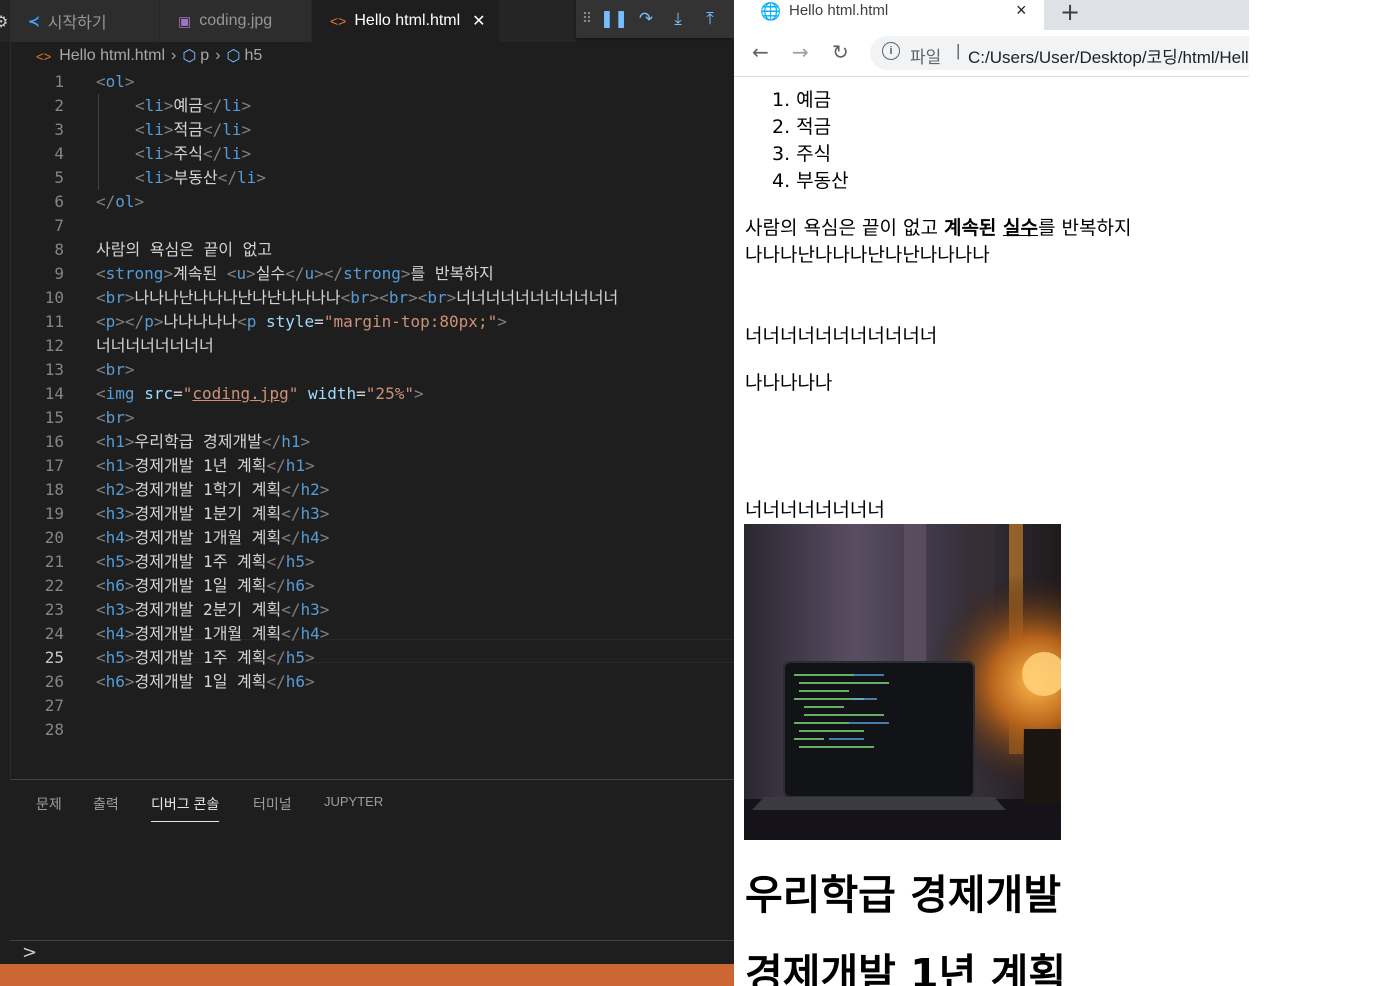 This screenshot has width=1392, height=986. I want to click on line-number: 8, so click(59, 249).